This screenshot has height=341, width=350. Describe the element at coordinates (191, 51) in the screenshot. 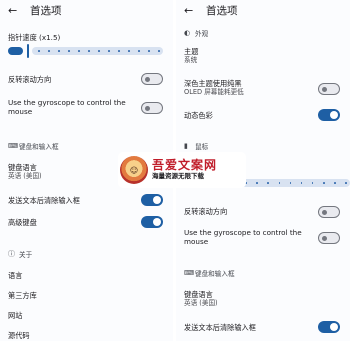

I see `theme-label: 主题` at that location.